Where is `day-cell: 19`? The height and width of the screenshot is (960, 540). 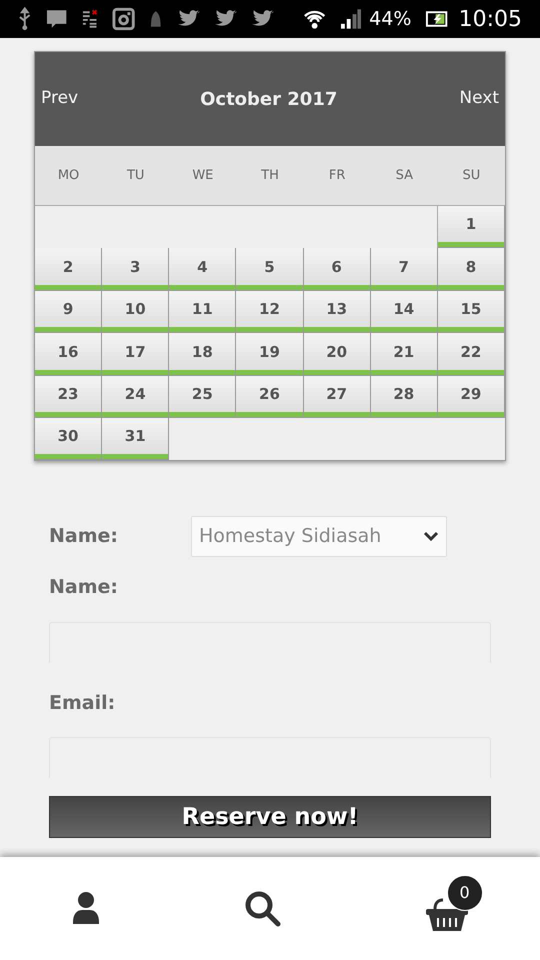
day-cell: 19 is located at coordinates (270, 354).